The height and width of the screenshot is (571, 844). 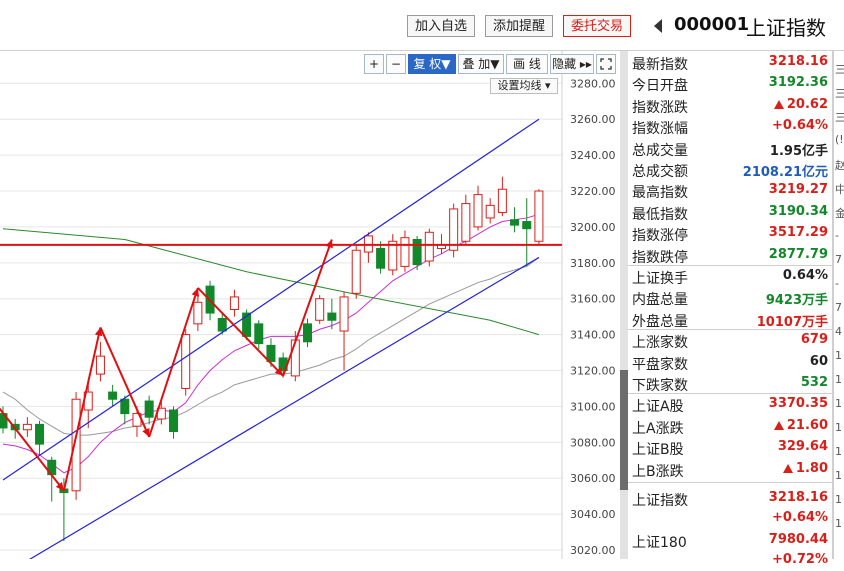 I want to click on index-change: +0.64%, so click(x=800, y=517).